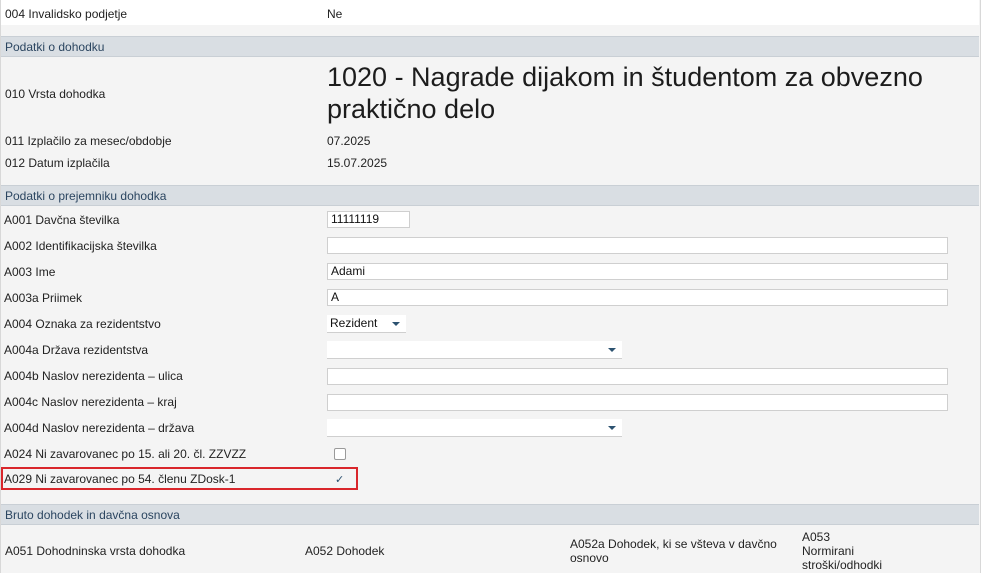  What do you see at coordinates (637, 376) in the screenshot?
I see `input-A004b` at bounding box center [637, 376].